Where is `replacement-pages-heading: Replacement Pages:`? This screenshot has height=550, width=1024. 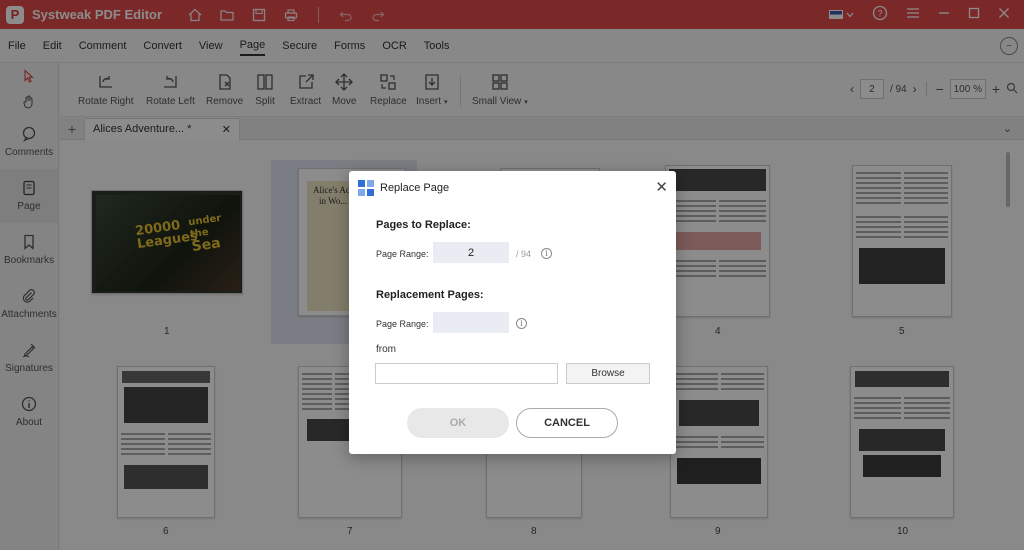
replacement-pages-heading: Replacement Pages: is located at coordinates (430, 295).